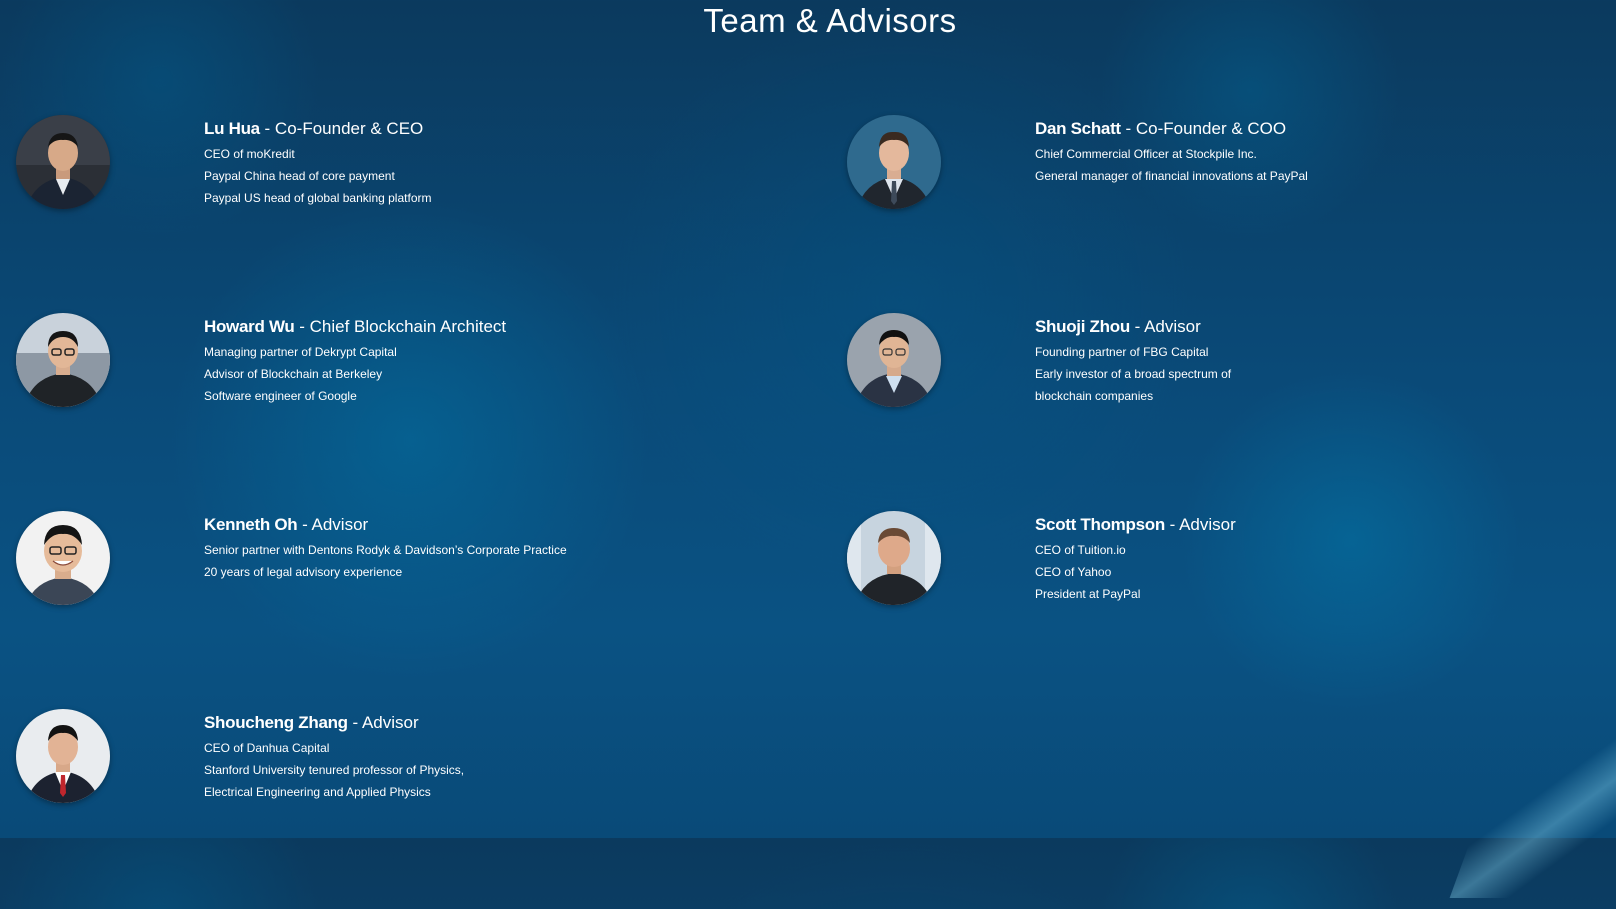  Describe the element at coordinates (251, 524) in the screenshot. I see `member-name: Kenneth Oh` at that location.